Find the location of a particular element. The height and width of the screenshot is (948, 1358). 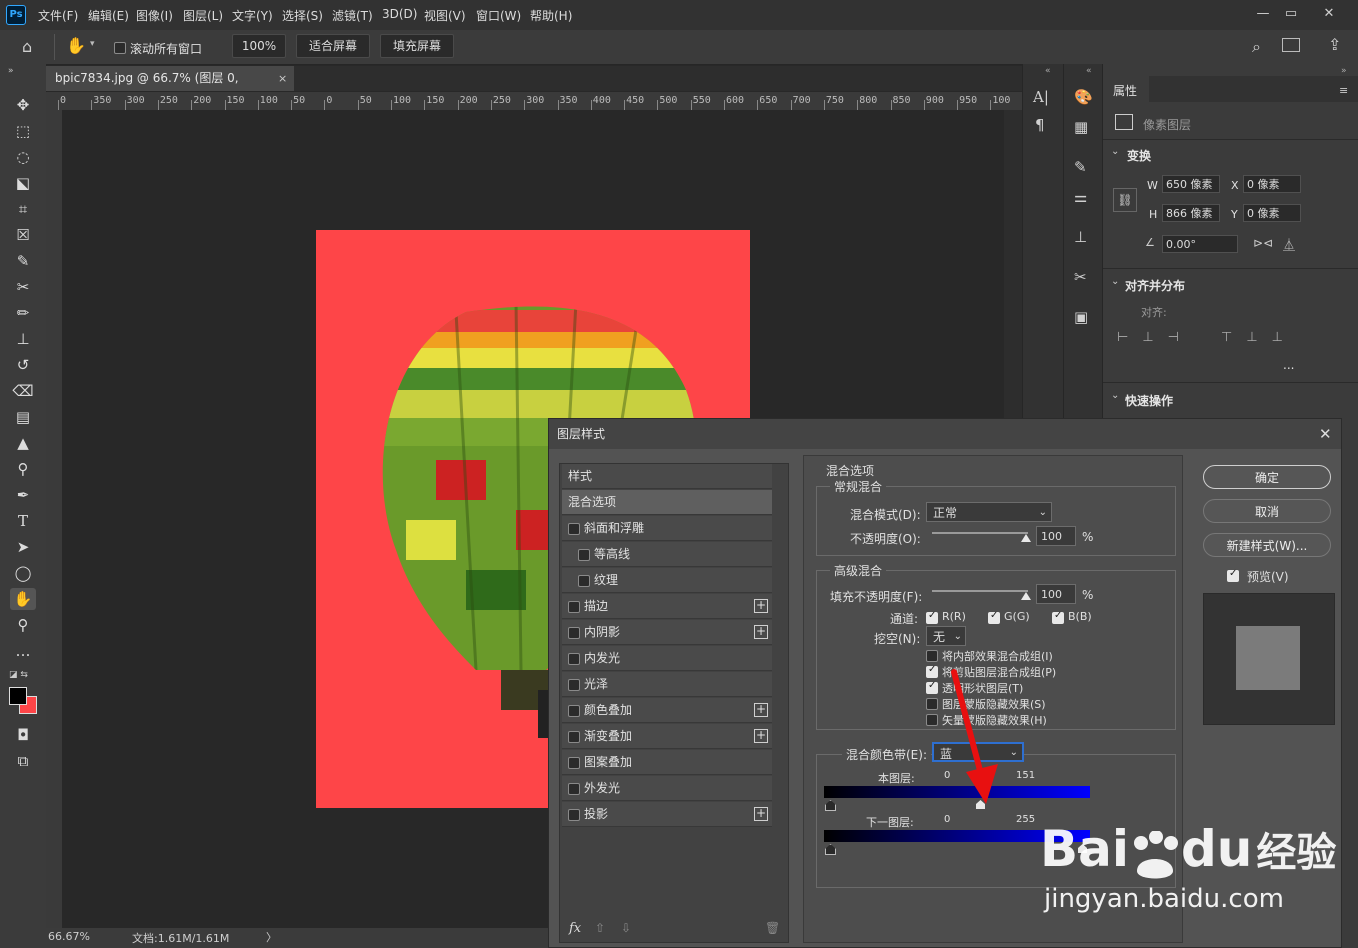

layer-comps-icon: ▣ is located at coordinates (1081, 317).